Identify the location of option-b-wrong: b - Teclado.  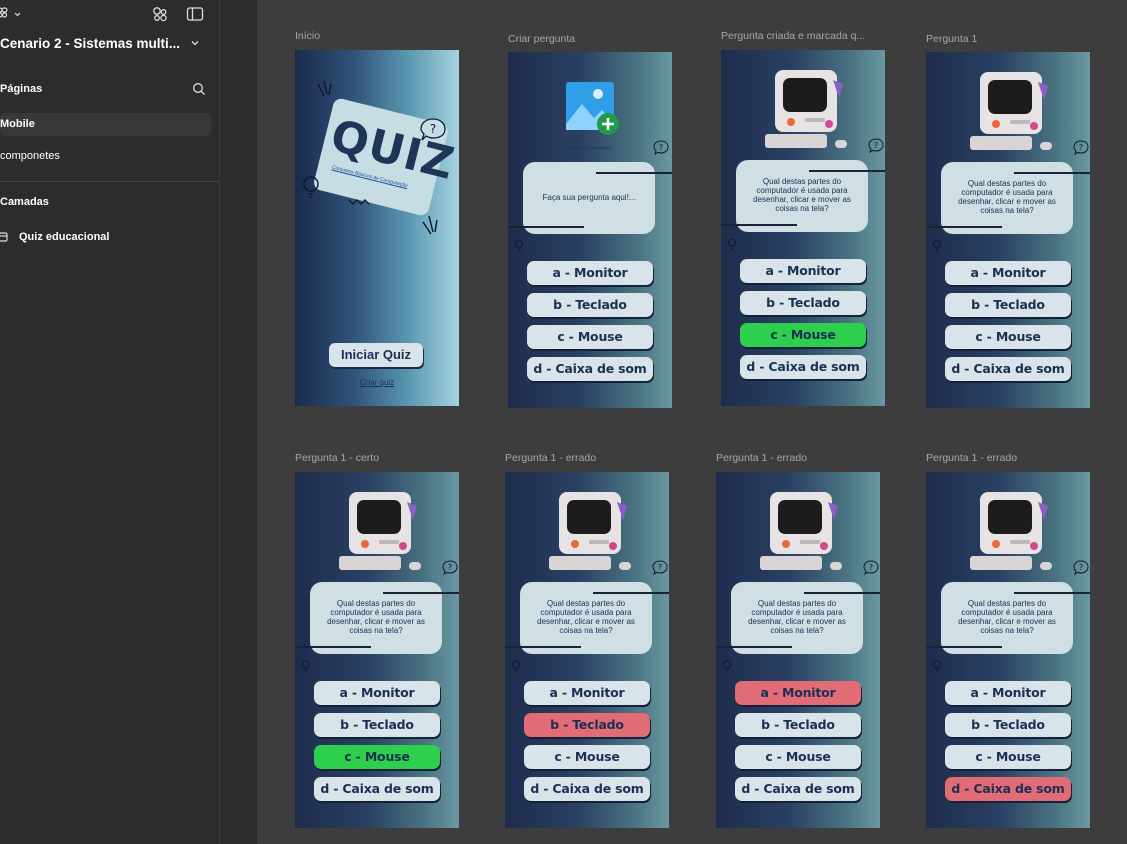
(587, 725).